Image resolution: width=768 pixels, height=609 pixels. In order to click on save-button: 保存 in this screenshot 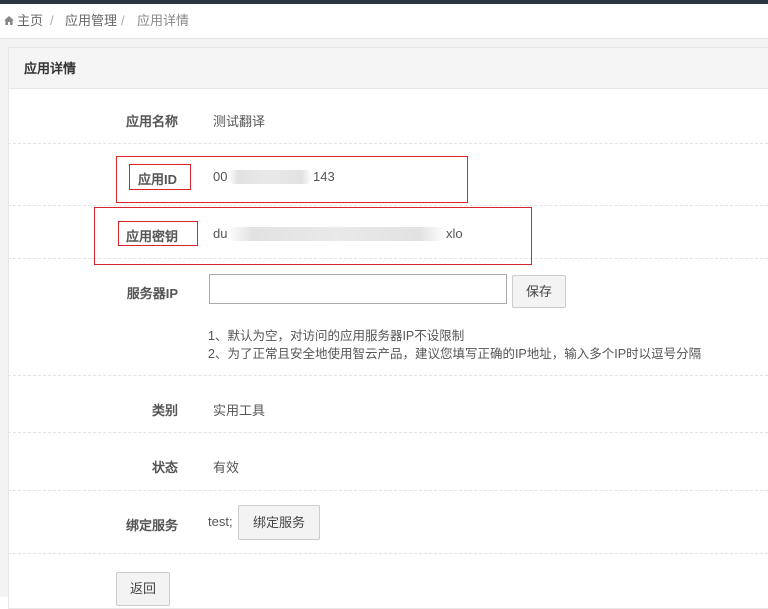, I will do `click(539, 291)`.